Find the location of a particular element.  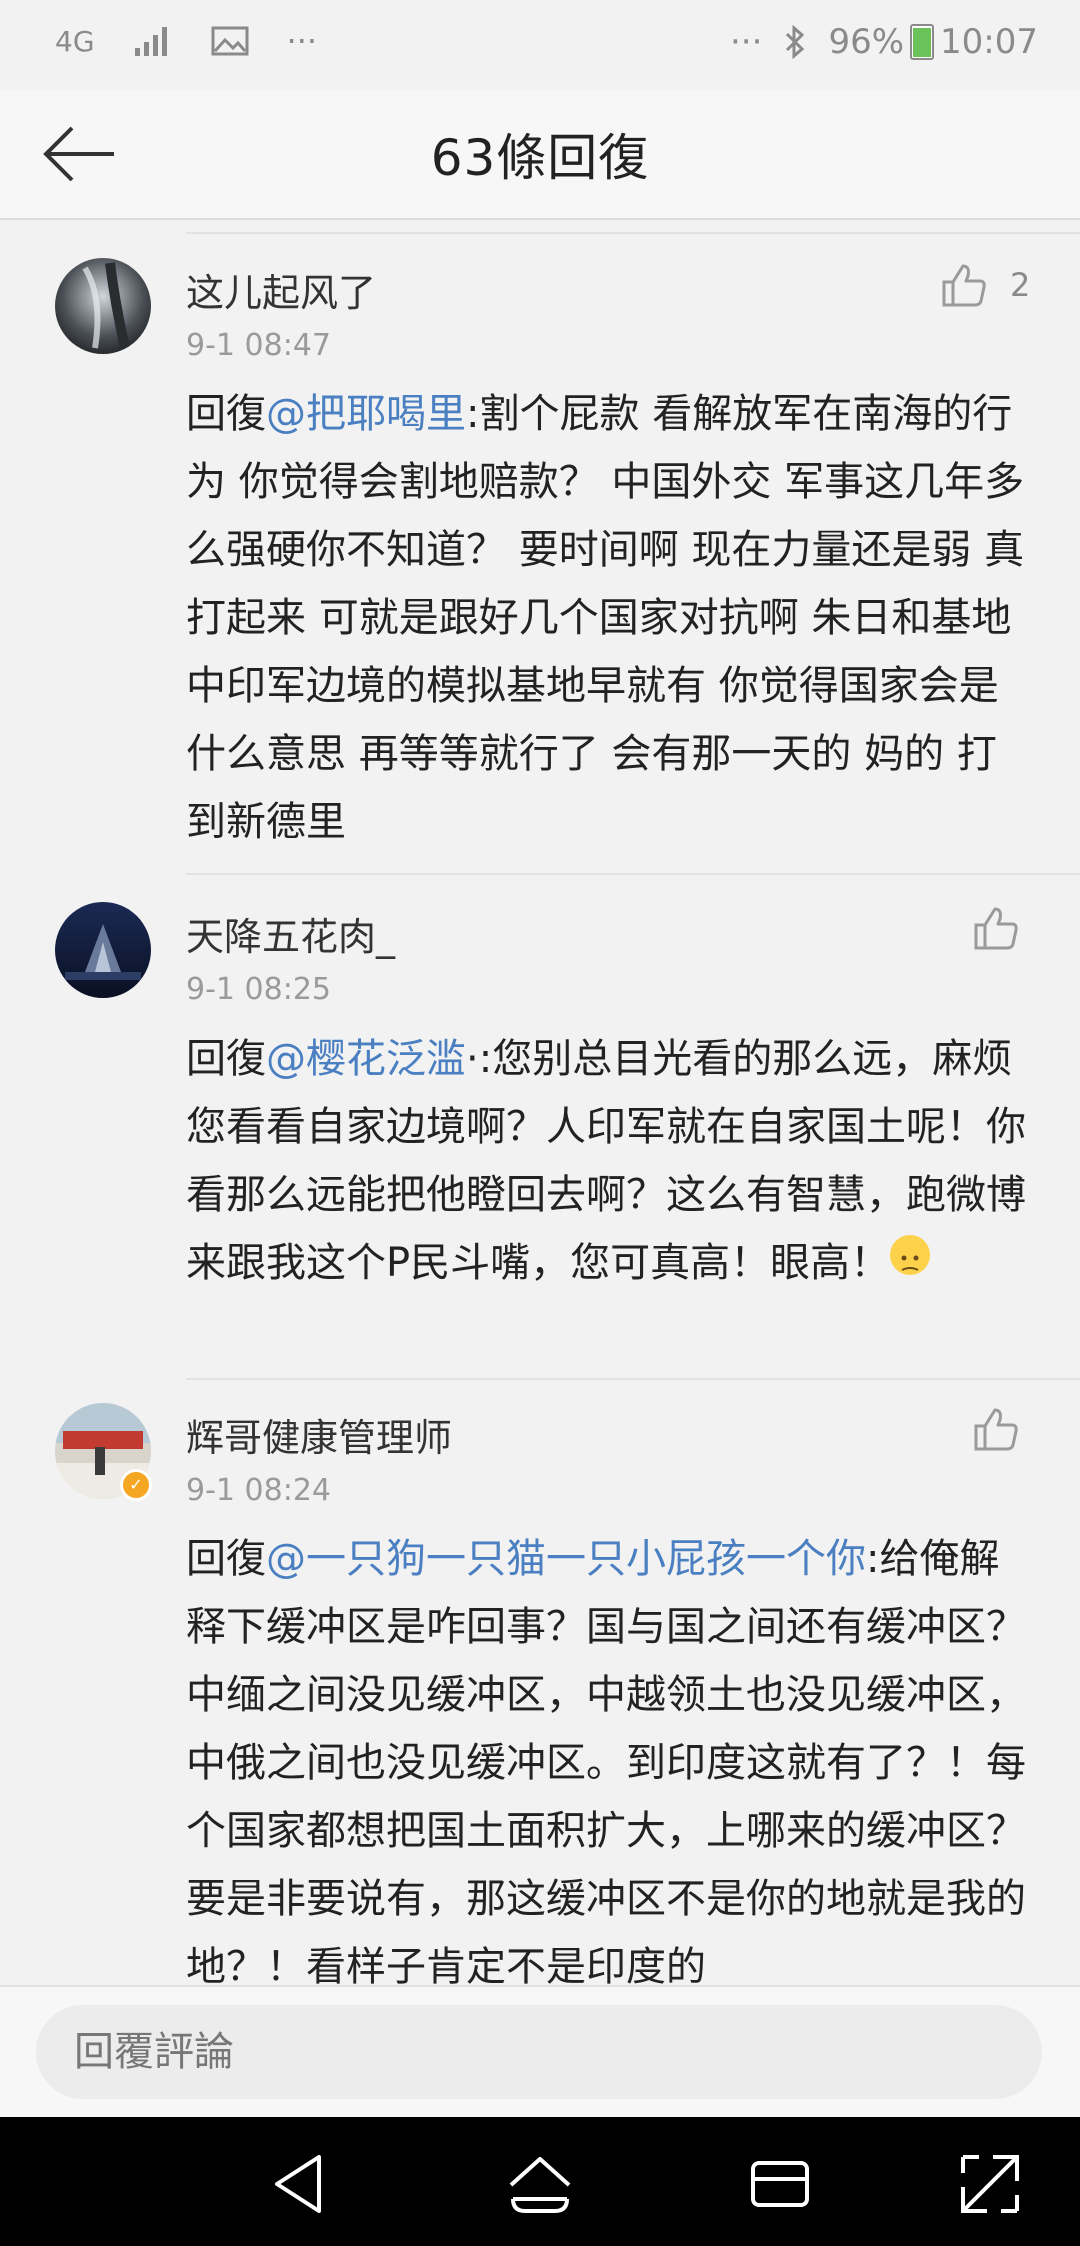

status-bar: 4G ··· ··· 96% 10:07 is located at coordinates (540, 45).